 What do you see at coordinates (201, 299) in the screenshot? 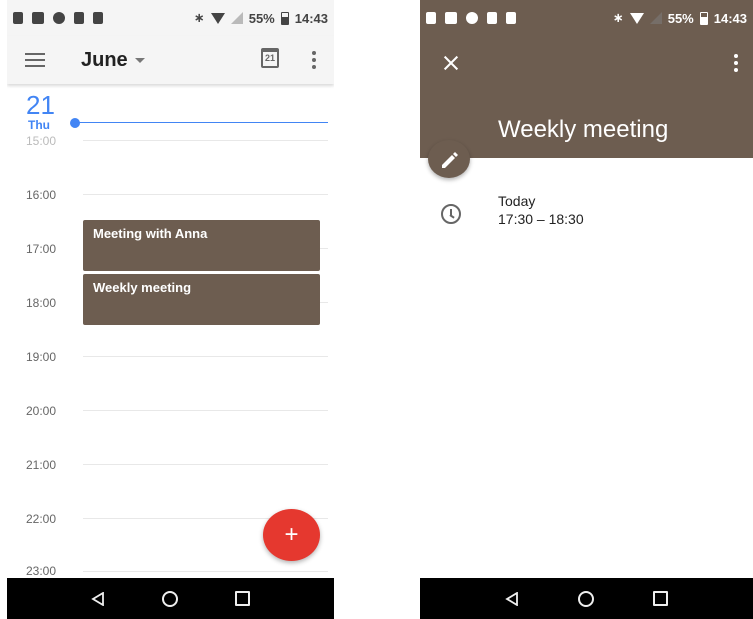
I see `event-weekly-meeting: Weekly meeting` at bounding box center [201, 299].